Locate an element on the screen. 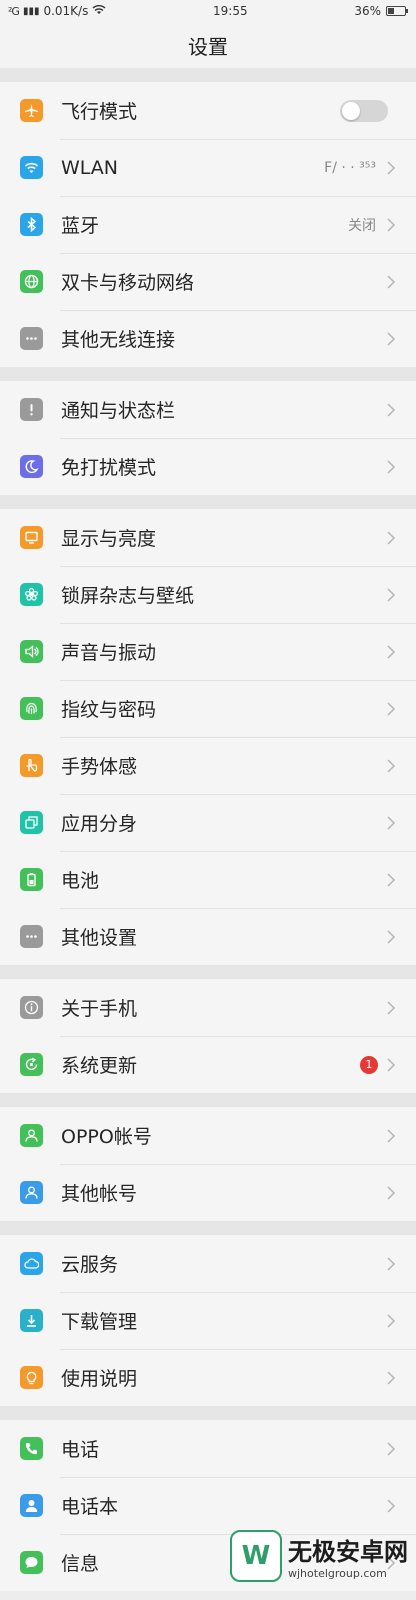 This screenshot has width=416, height=1600. settings-row-label: 云服务 is located at coordinates (90, 1265).